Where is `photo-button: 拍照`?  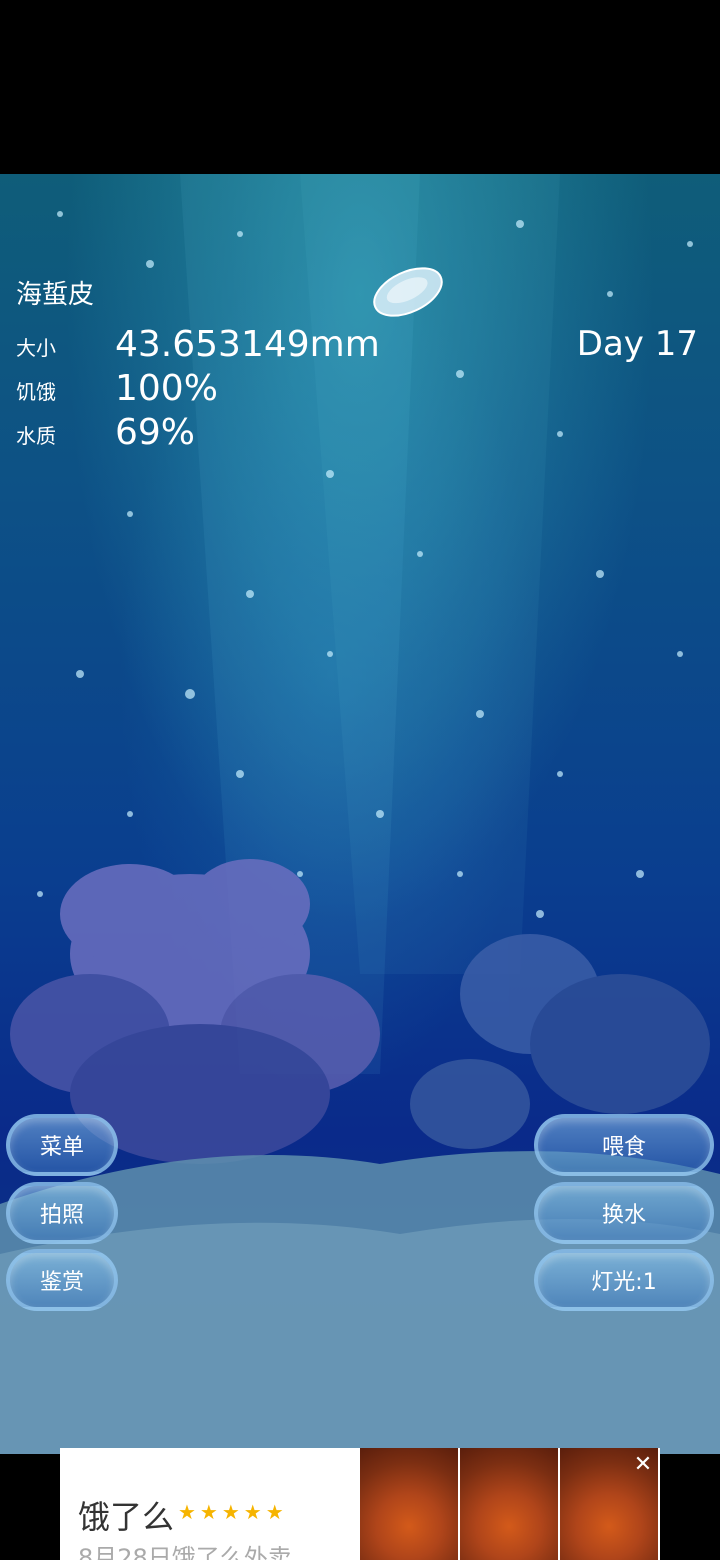
photo-button: 拍照 is located at coordinates (62, 1213).